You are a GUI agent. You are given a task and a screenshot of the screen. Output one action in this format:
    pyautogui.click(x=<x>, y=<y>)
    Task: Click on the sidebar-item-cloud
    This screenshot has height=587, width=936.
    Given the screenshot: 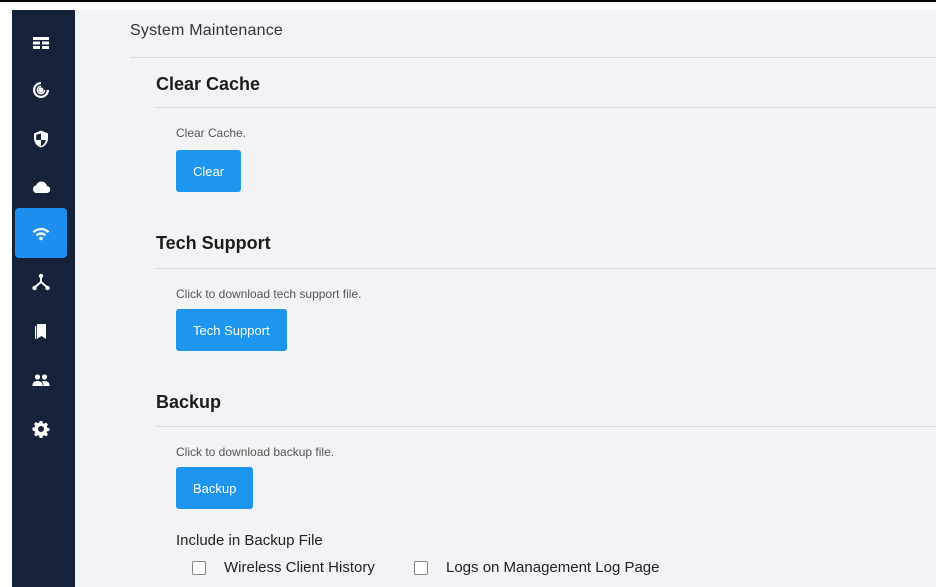 What is the action you would take?
    pyautogui.click(x=41, y=187)
    